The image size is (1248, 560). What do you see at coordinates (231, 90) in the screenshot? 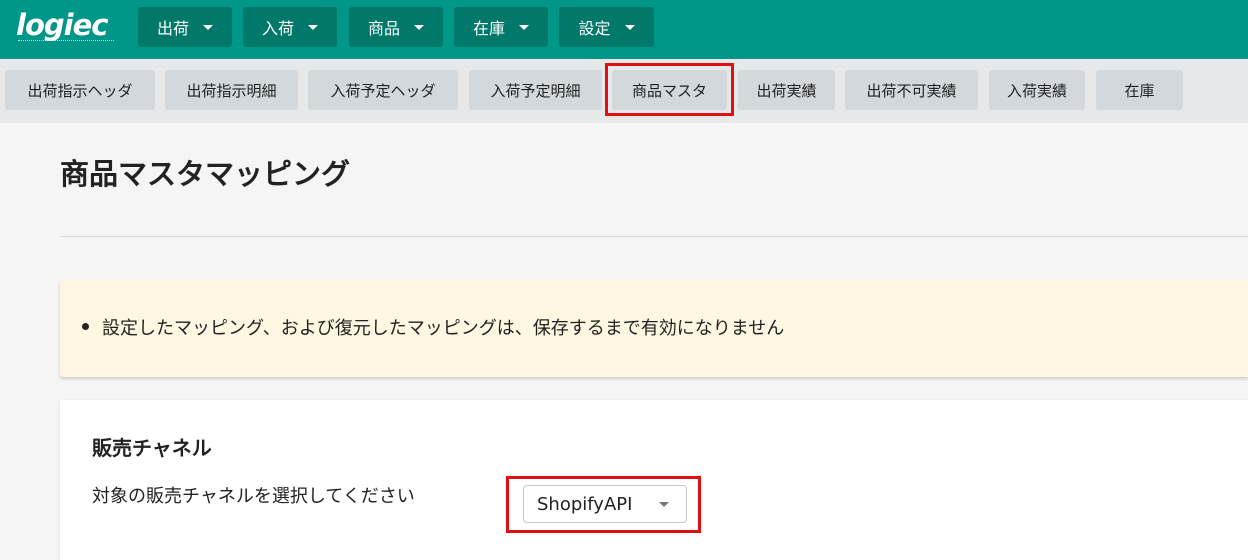
I see `subnav-shipping-instruction-detail: 出荷指示明細` at bounding box center [231, 90].